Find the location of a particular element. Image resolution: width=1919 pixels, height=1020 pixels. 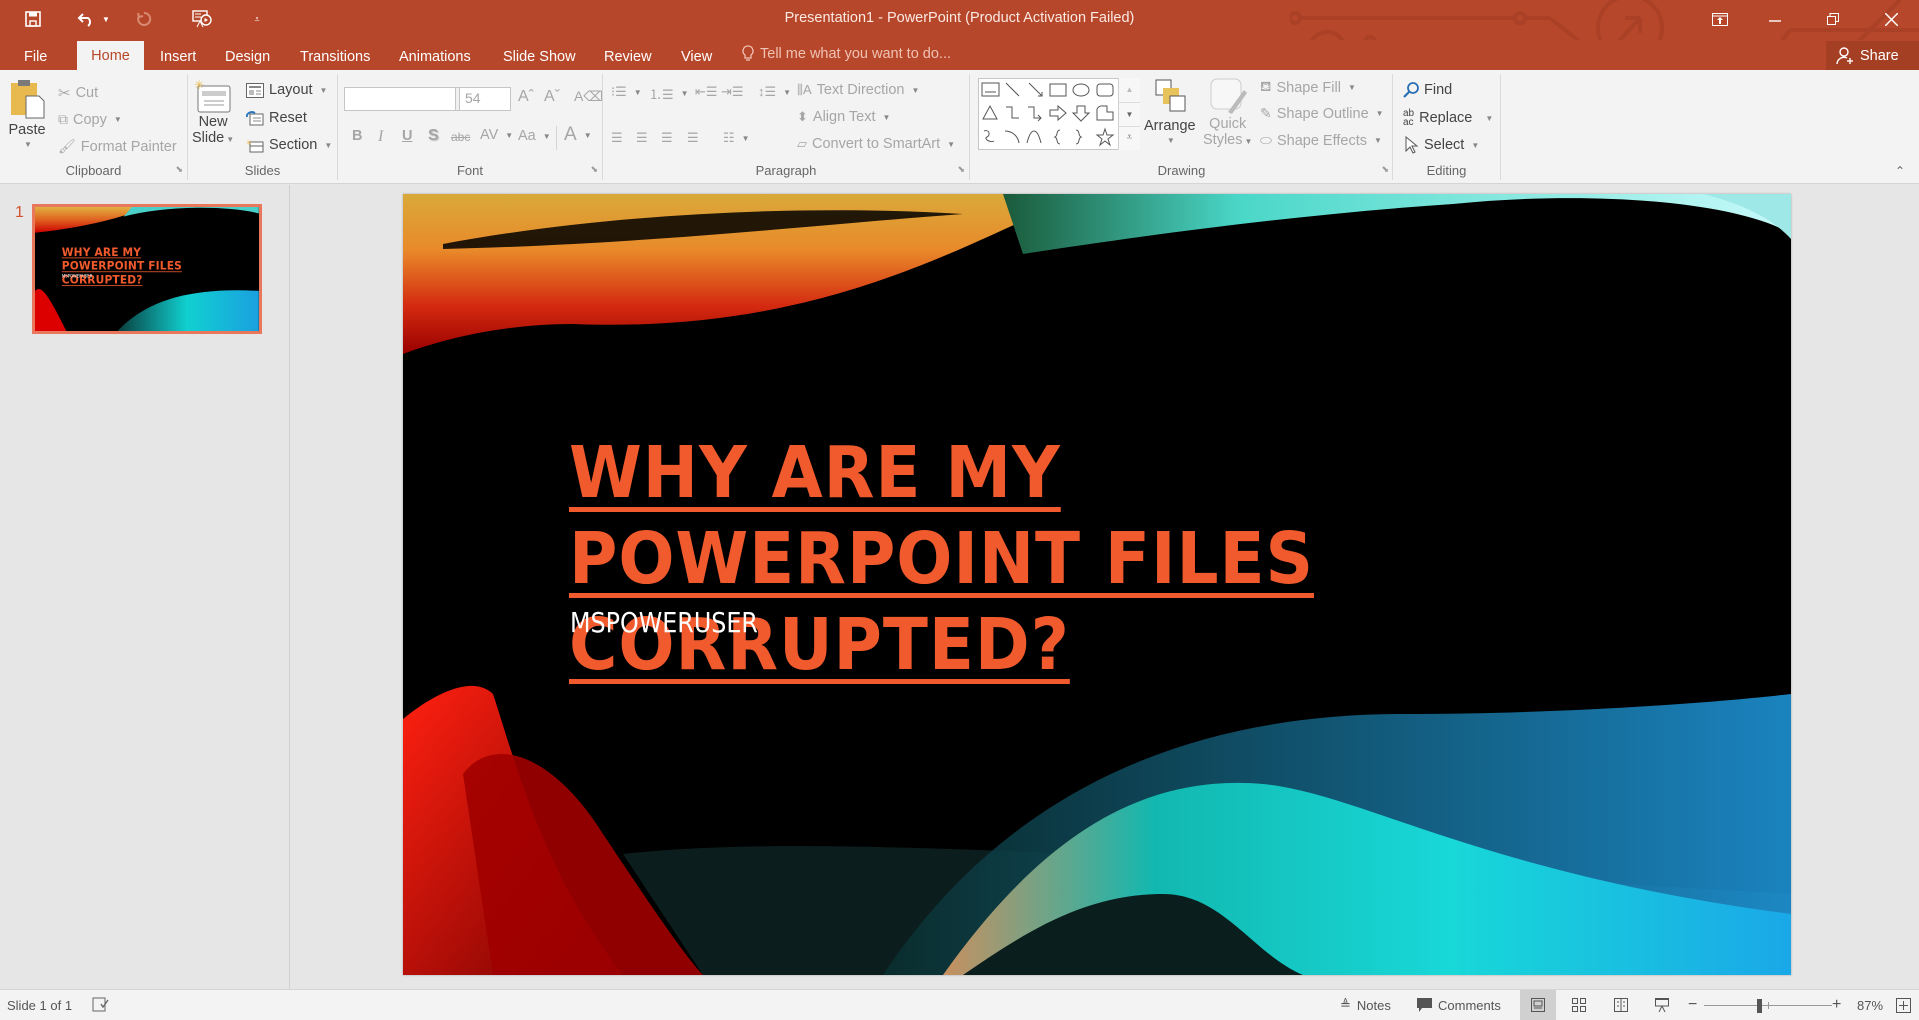

layout-button: Layout ▼ is located at coordinates (286, 90).